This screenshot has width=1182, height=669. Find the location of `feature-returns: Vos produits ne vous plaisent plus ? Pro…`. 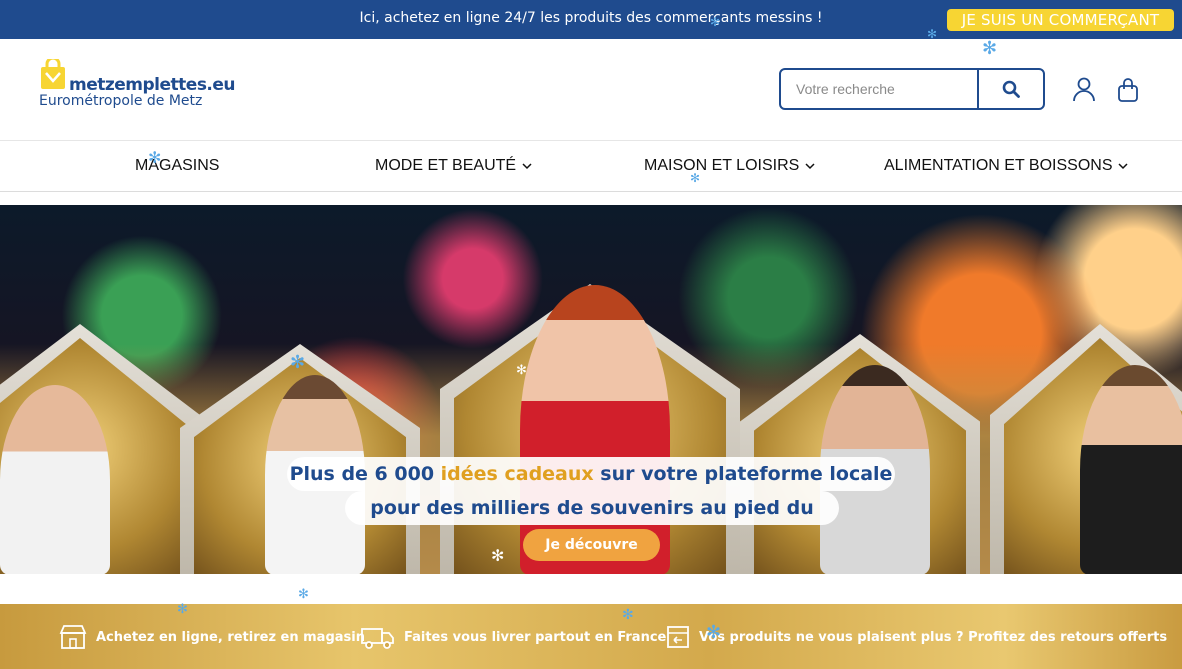

feature-returns: Vos produits ne vous plaisent plus ? Pro… is located at coordinates (916, 637).